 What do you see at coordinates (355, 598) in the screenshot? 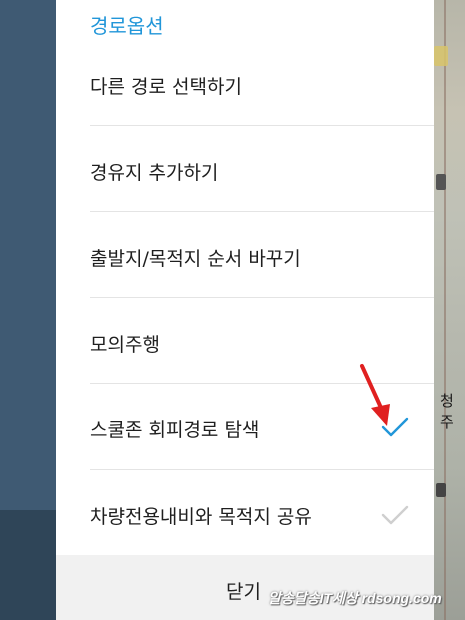
I see `watermark-text: 알송달송IT세상 rdsong.com` at bounding box center [355, 598].